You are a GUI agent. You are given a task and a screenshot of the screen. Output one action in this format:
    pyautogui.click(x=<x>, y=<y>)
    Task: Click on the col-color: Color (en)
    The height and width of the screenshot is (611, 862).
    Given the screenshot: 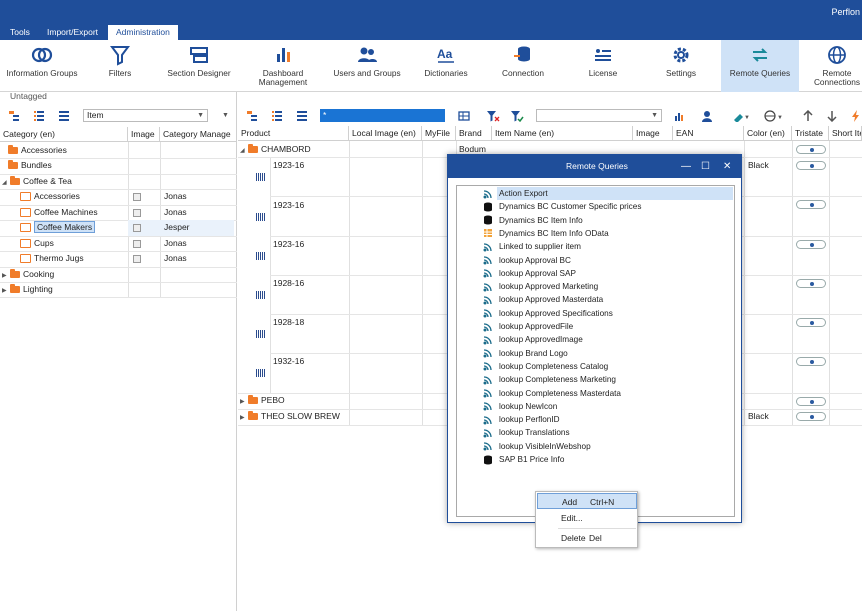 What is the action you would take?
    pyautogui.click(x=768, y=133)
    